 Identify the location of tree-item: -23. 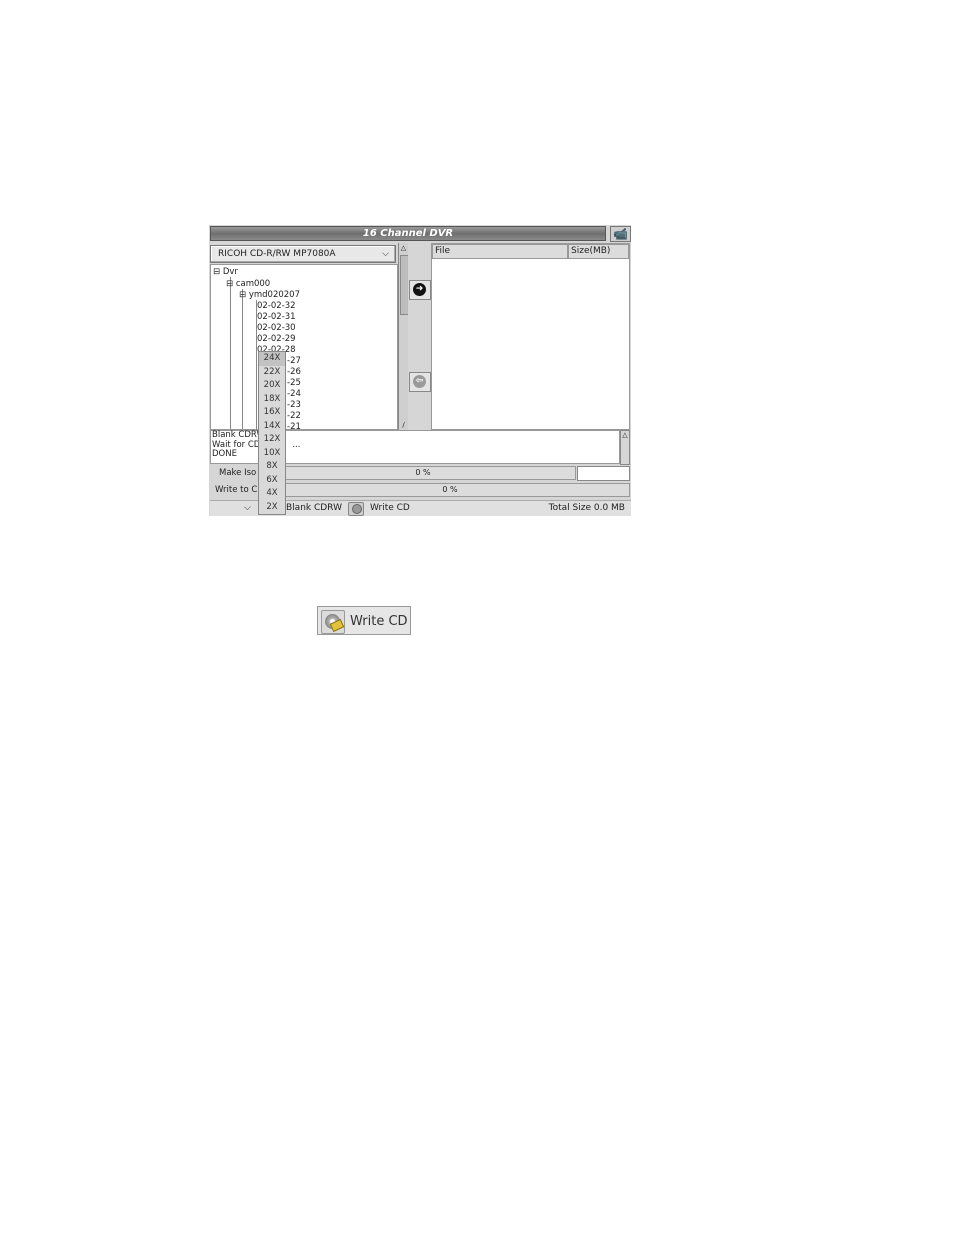
(294, 405).